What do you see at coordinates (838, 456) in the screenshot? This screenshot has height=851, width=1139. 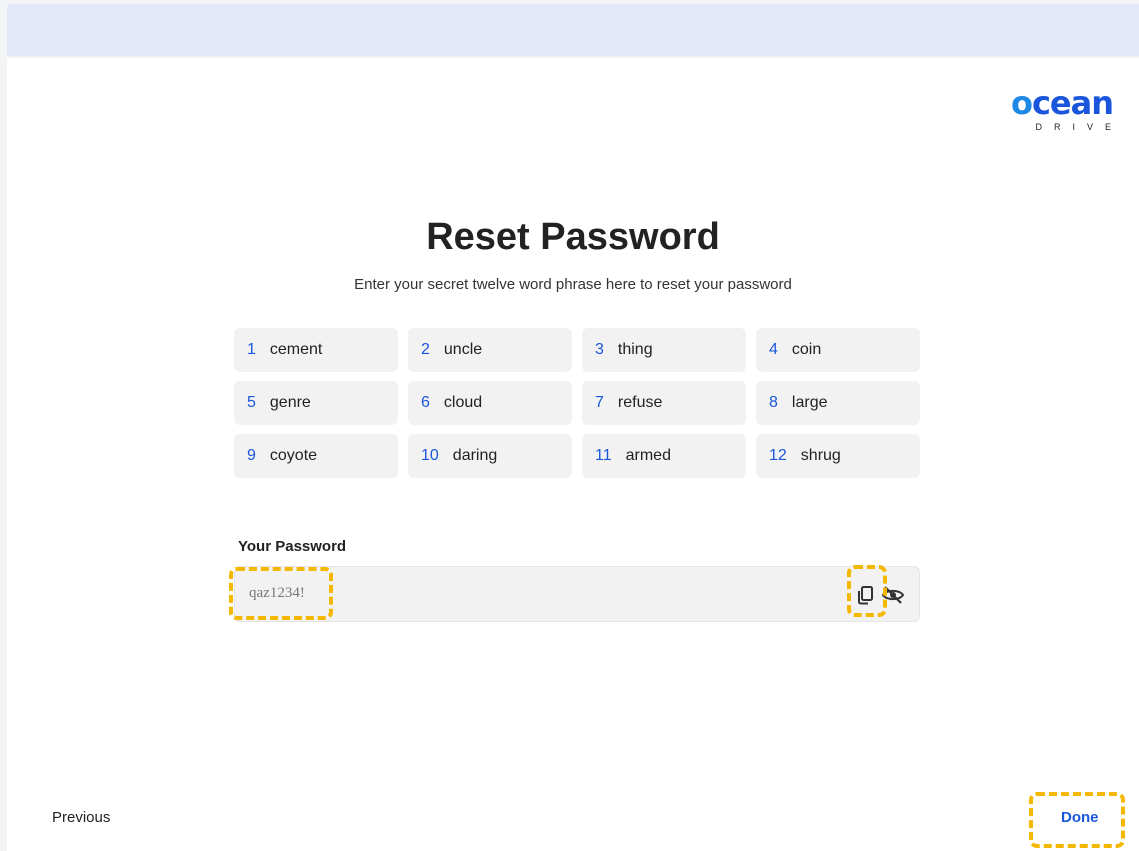 I see `seed-word-field: 12 shrug` at bounding box center [838, 456].